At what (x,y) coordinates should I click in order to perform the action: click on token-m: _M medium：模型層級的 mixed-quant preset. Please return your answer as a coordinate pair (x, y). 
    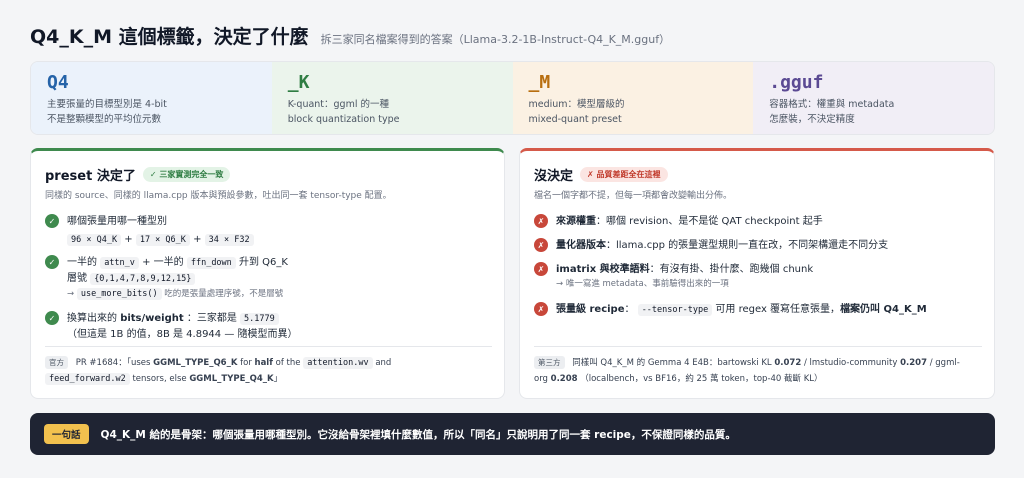
    Looking at the image, I should click on (633, 98).